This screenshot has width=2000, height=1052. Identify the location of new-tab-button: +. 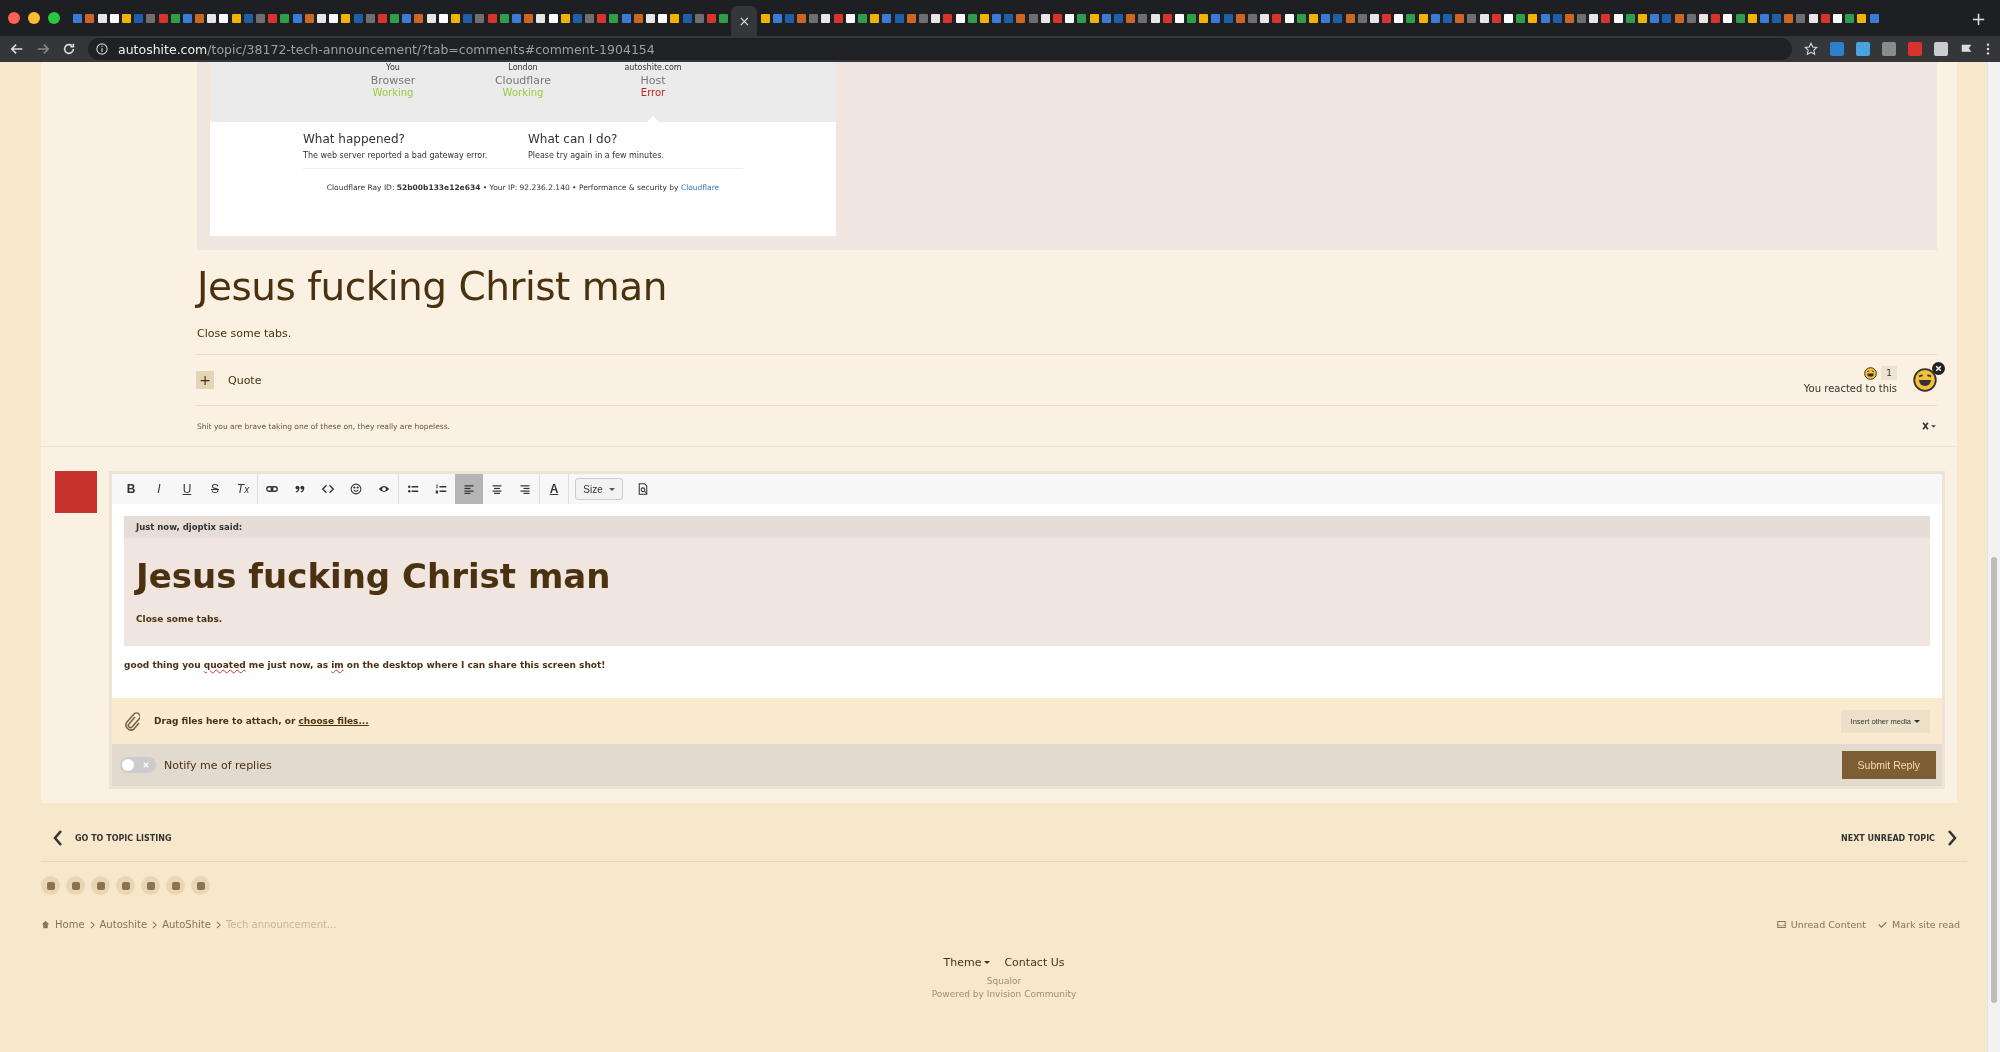
(1978, 18).